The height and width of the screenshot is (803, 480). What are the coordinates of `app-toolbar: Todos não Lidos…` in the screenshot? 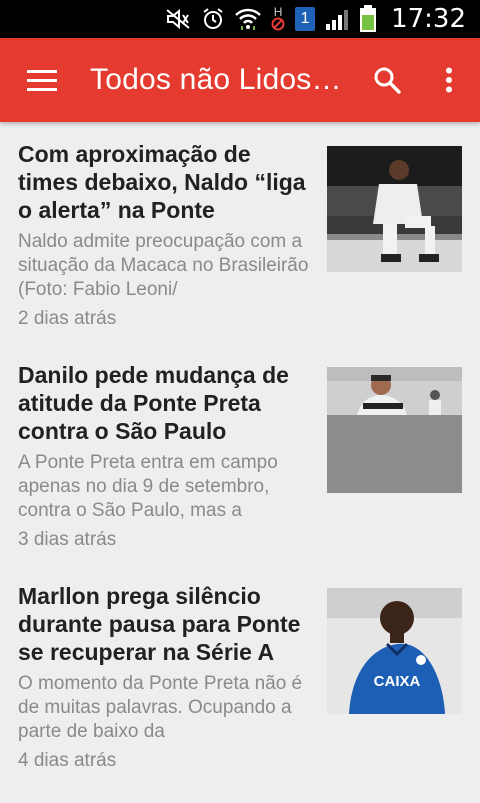 It's located at (240, 80).